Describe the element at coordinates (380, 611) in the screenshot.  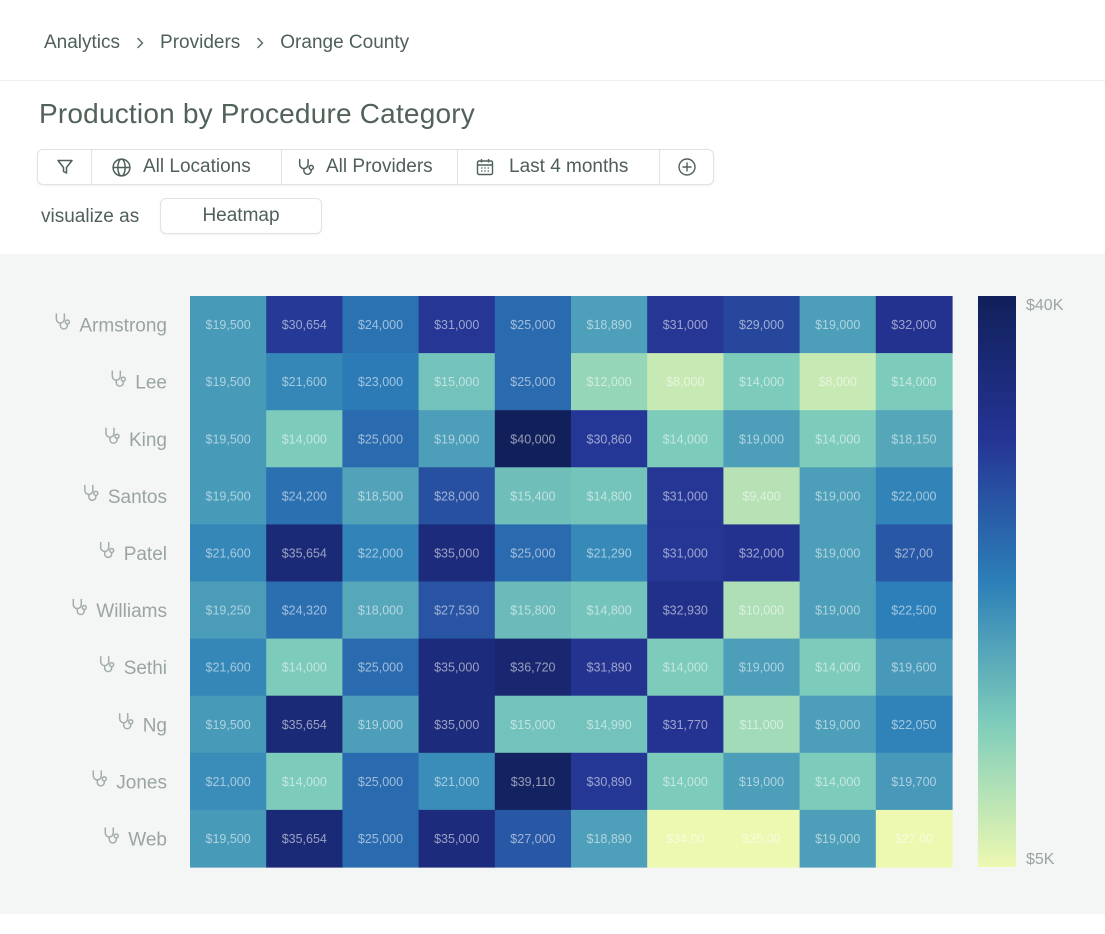
I see `cell-value-label: $18,000` at that location.